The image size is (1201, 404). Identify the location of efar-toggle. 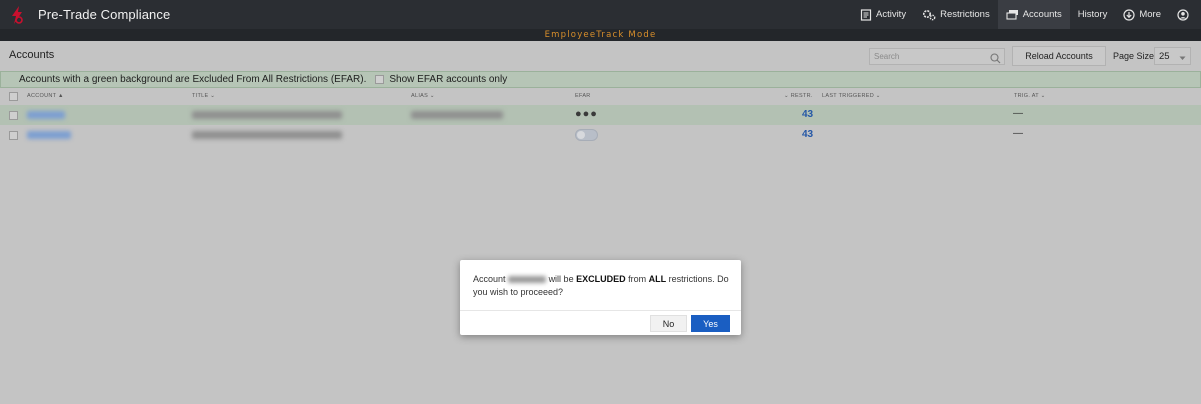
(586, 135).